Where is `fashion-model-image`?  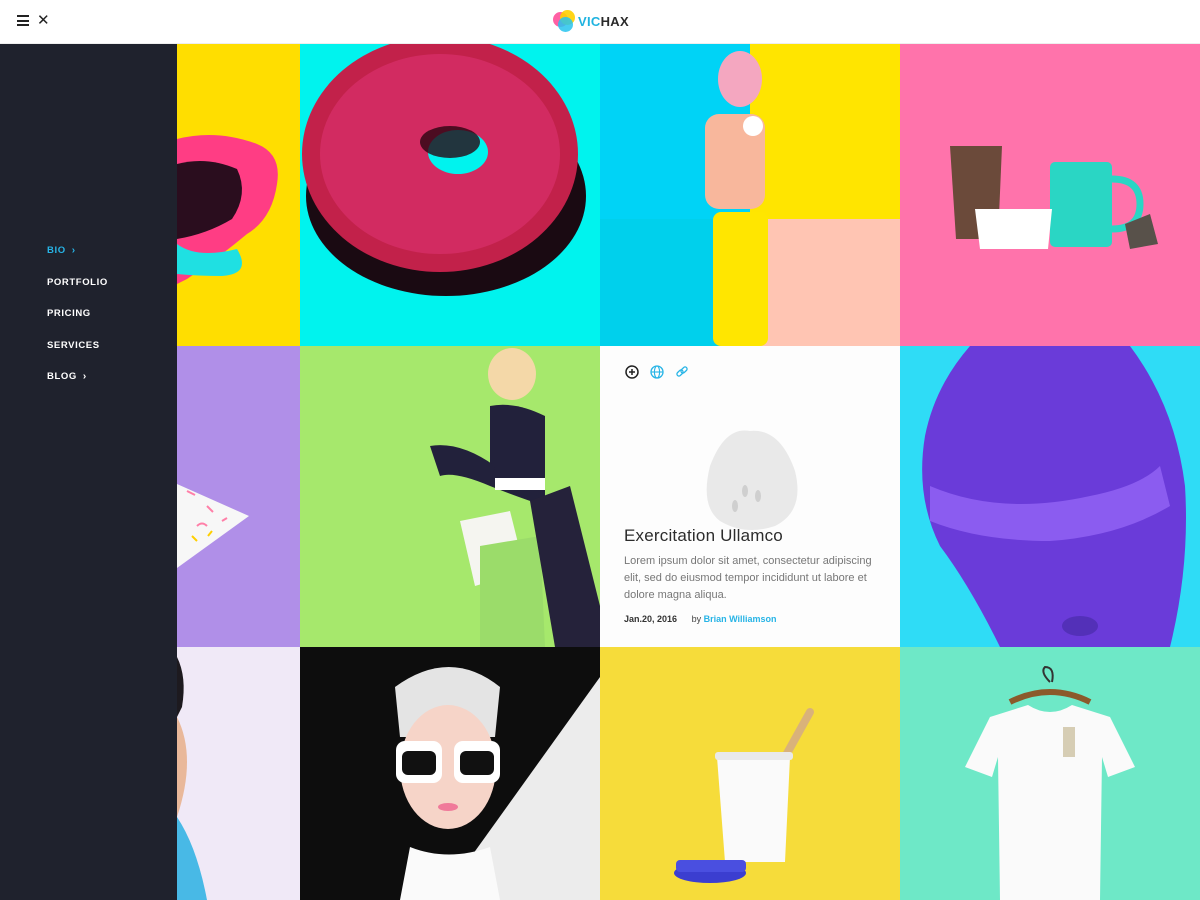
fashion-model-image is located at coordinates (750, 195).